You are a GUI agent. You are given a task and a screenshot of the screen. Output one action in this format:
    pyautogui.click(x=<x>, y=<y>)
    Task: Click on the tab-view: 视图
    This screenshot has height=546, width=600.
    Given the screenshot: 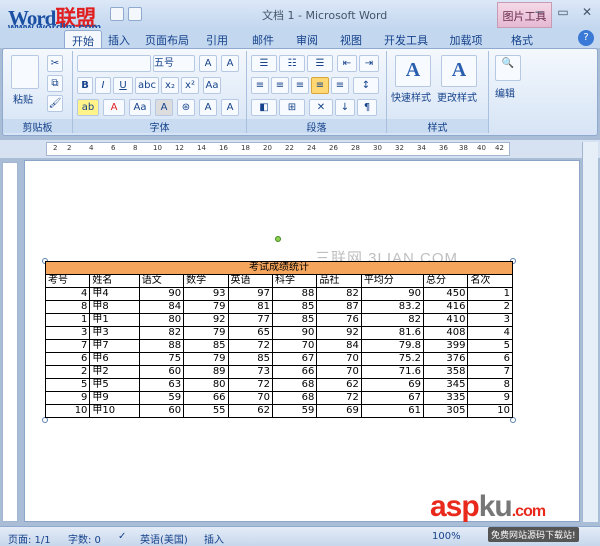 What is the action you would take?
    pyautogui.click(x=351, y=39)
    